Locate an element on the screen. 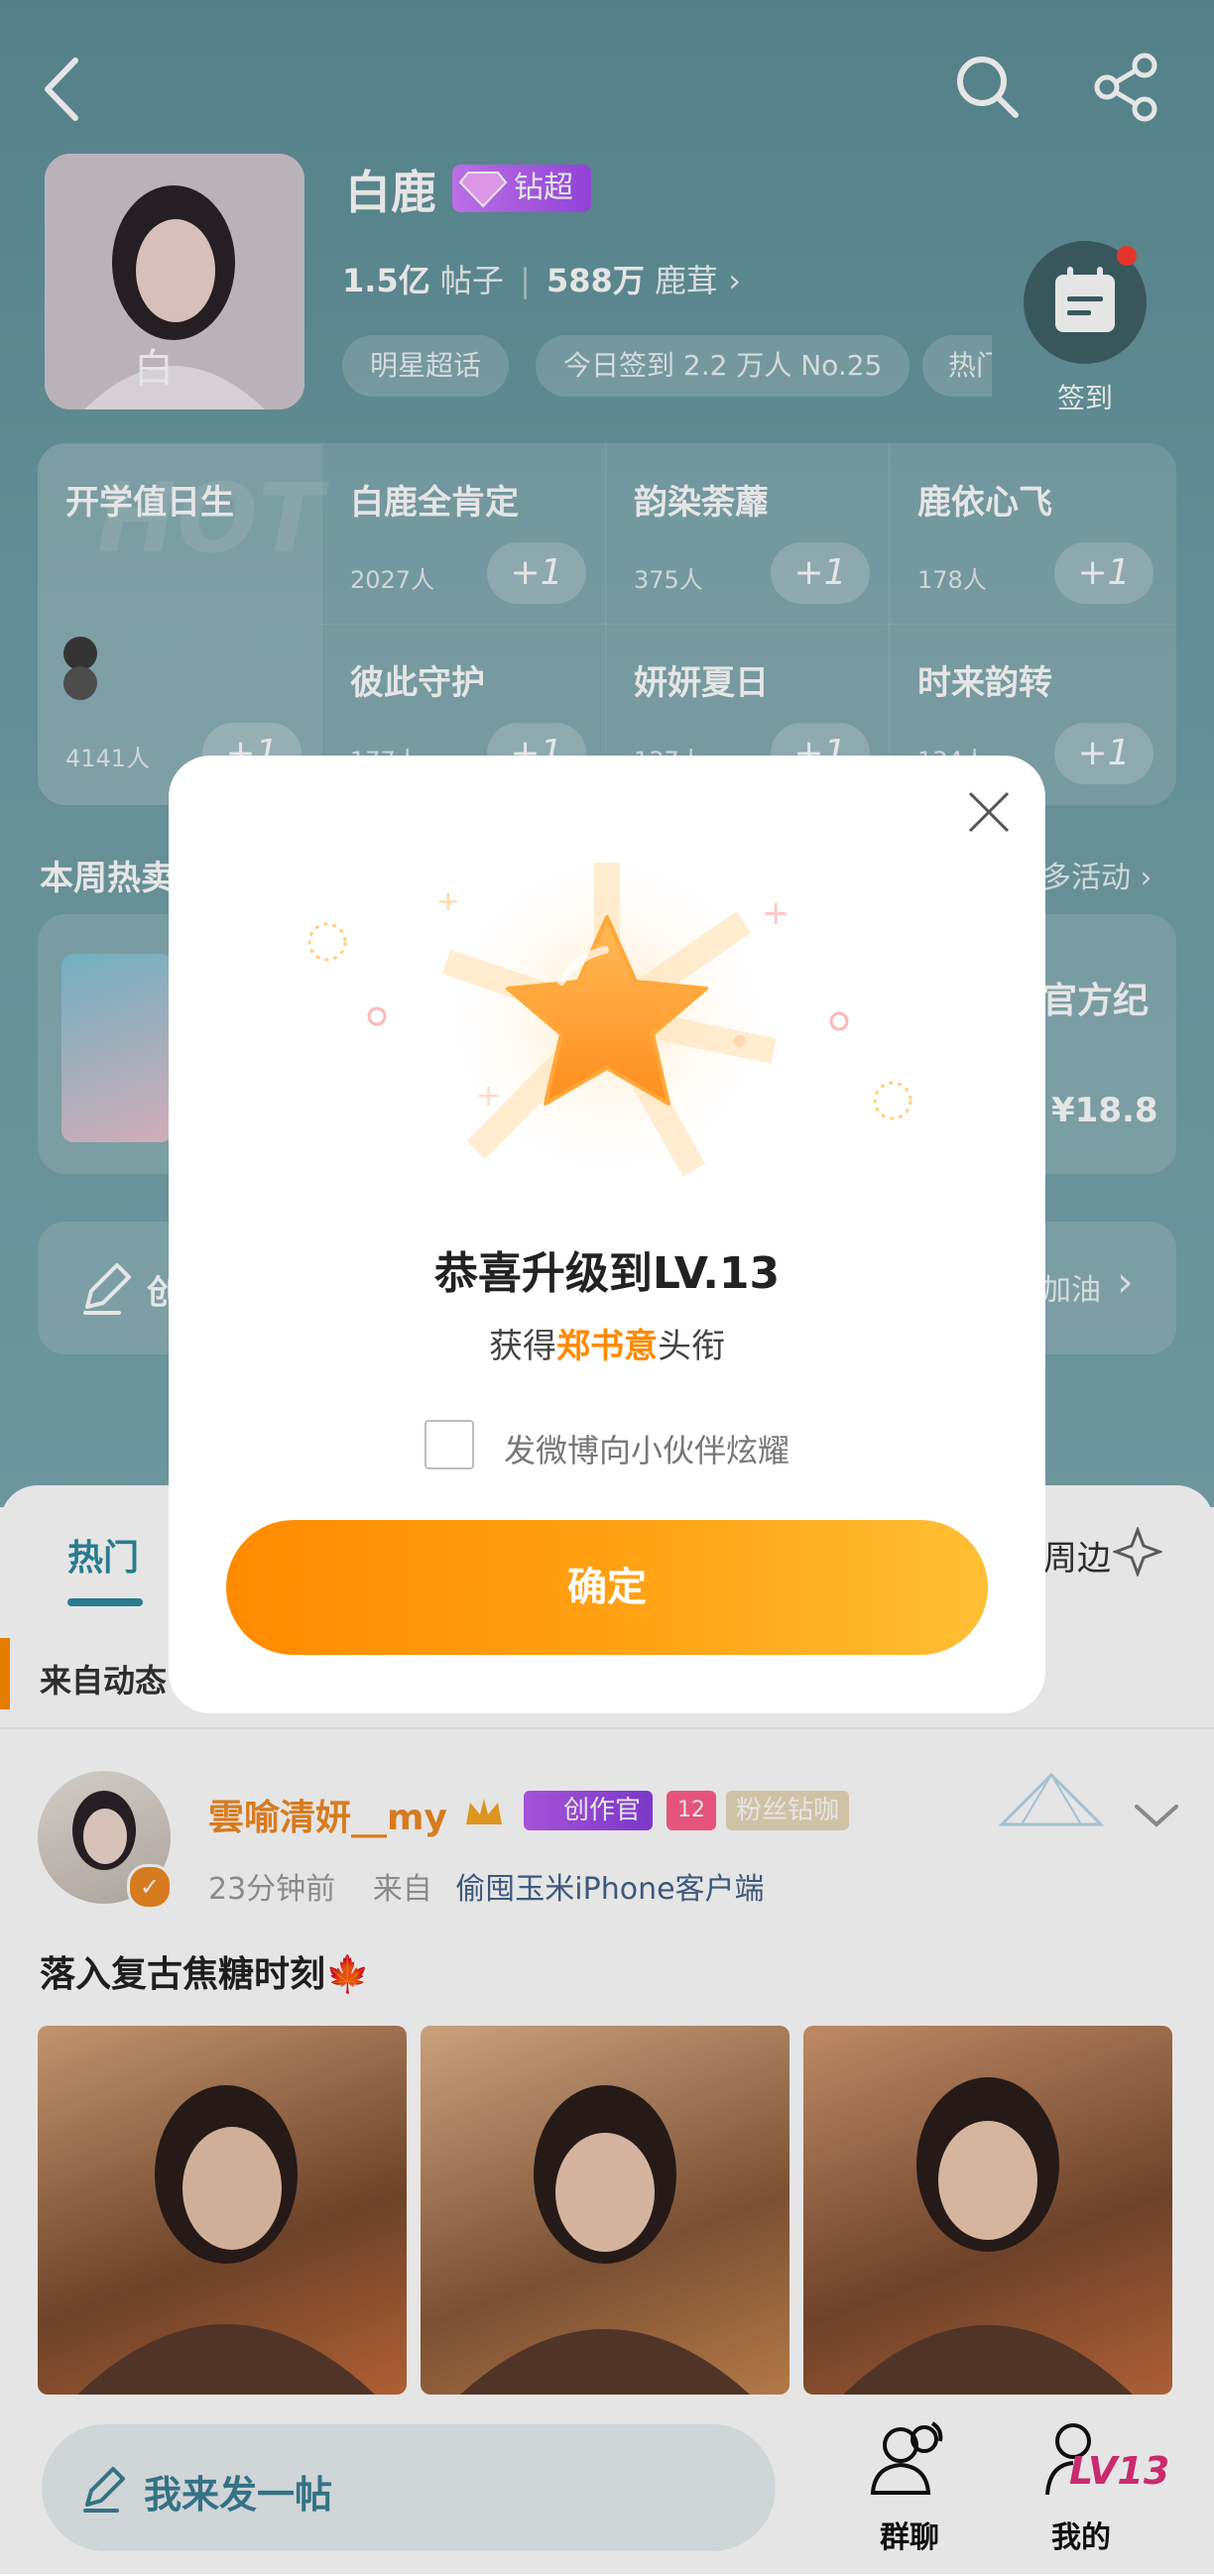 Image resolution: width=1214 pixels, height=2576 pixels. subtitle-suffix: 头衔 is located at coordinates (691, 1346).